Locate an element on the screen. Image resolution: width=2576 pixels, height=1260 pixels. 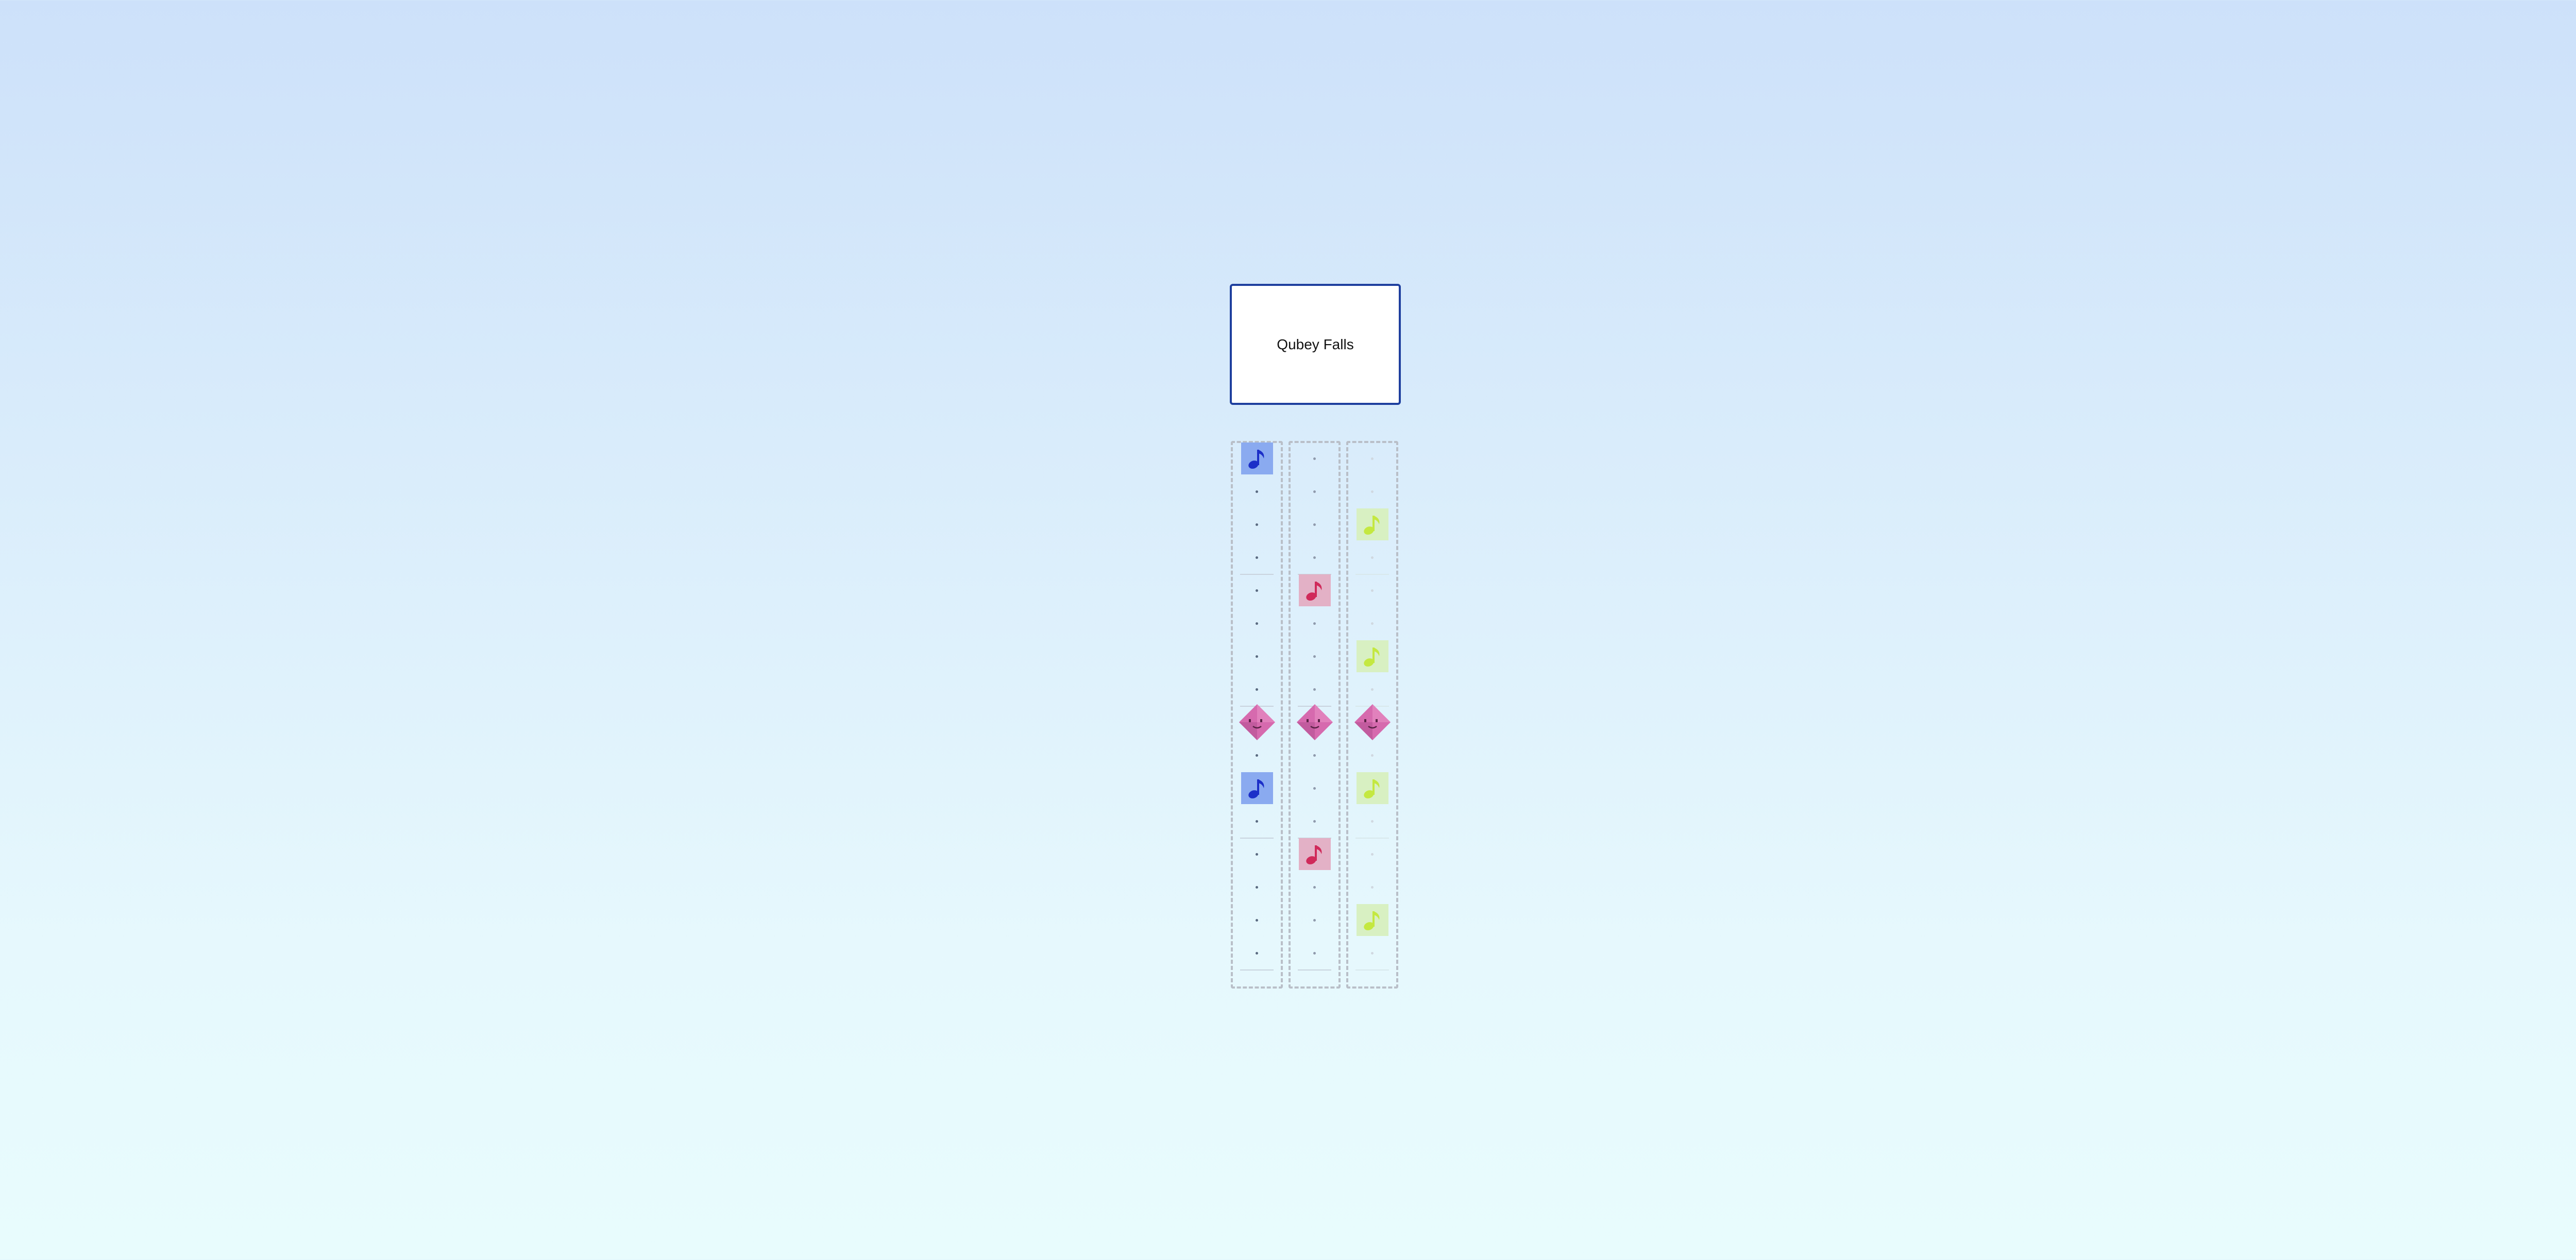
song-title: Qubey Falls is located at coordinates (1315, 344).